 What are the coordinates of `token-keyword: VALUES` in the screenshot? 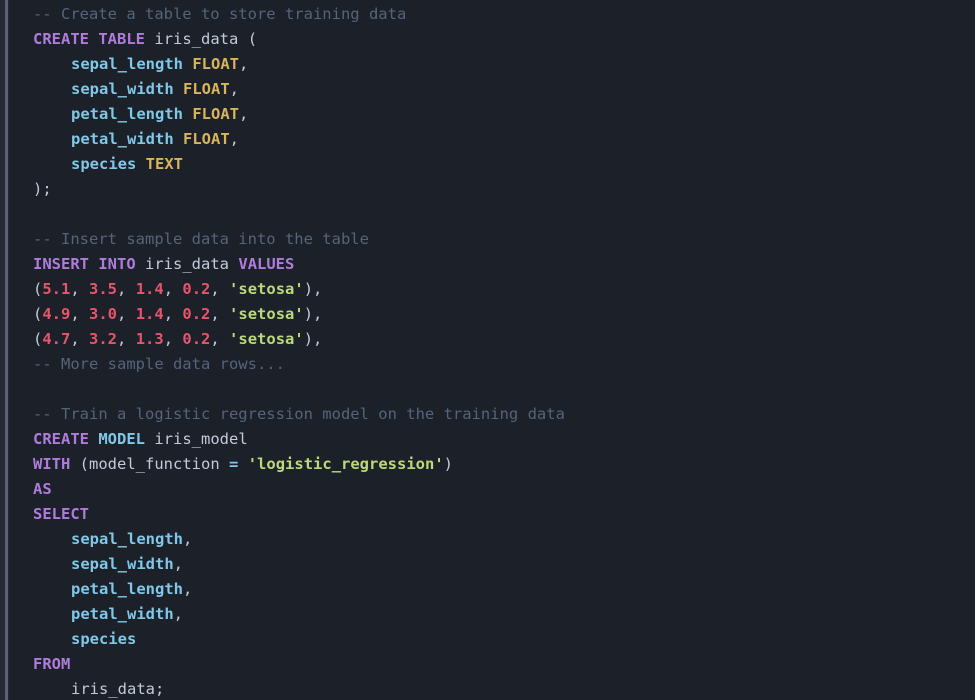 It's located at (266, 264).